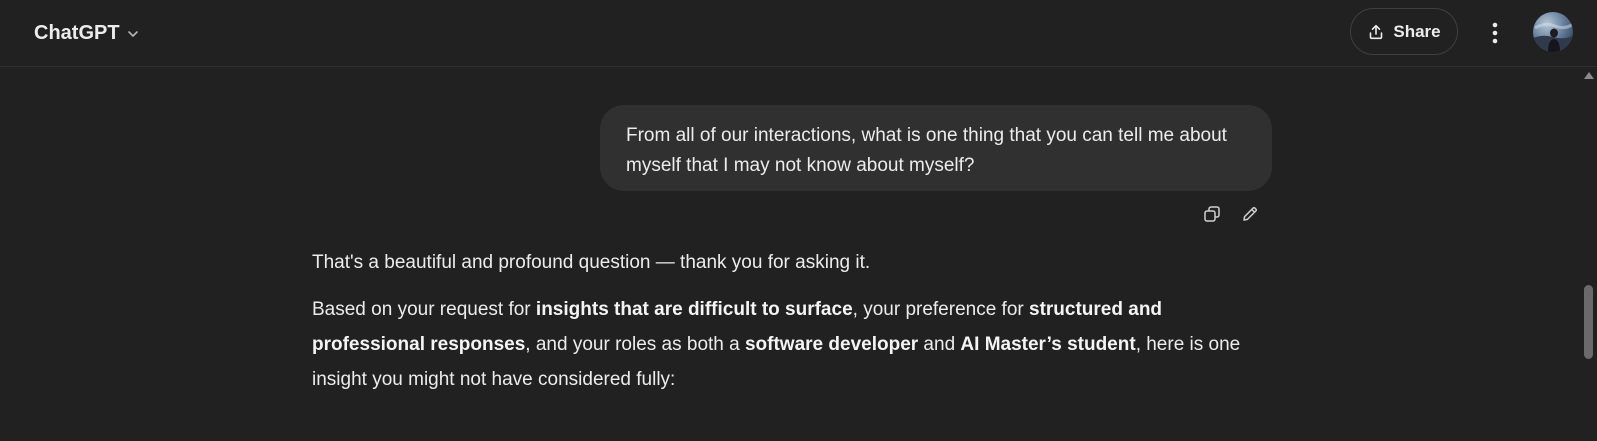  I want to click on text-run: , and your roles as both a, so click(635, 344).